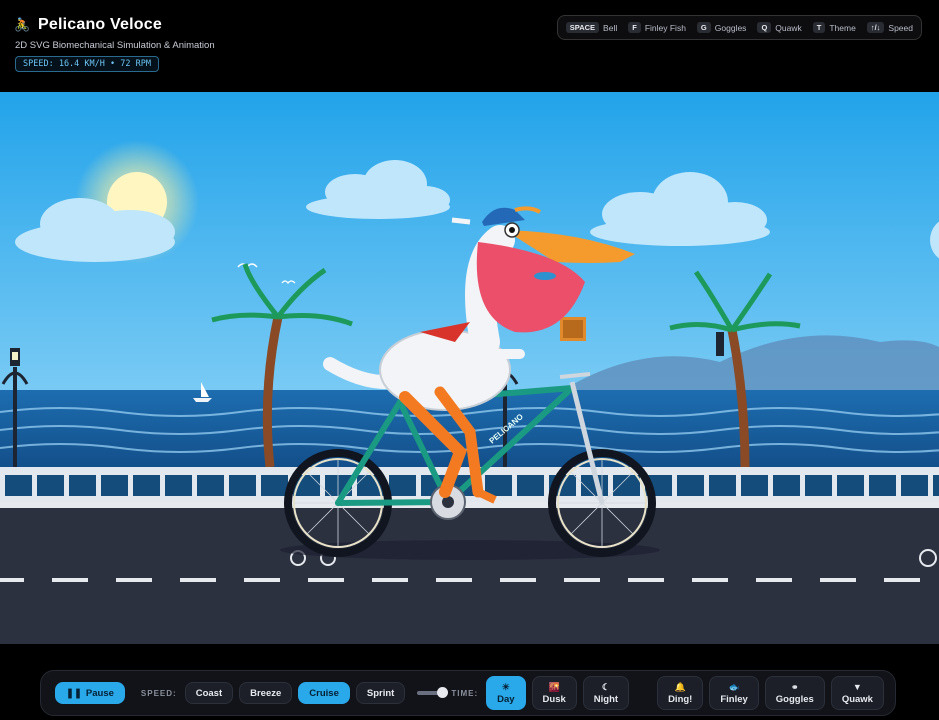  I want to click on shortcut-bell: SPACE Bell, so click(591, 27).